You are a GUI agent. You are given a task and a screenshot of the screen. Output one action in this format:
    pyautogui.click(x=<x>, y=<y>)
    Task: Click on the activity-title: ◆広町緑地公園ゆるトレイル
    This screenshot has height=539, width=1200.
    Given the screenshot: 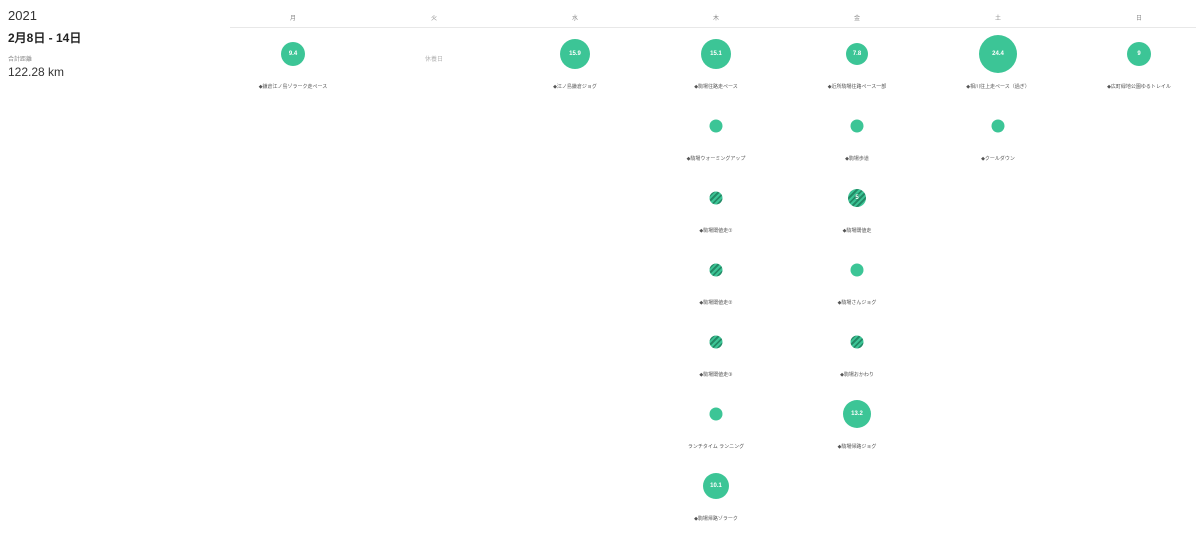 What is the action you would take?
    pyautogui.click(x=1139, y=86)
    